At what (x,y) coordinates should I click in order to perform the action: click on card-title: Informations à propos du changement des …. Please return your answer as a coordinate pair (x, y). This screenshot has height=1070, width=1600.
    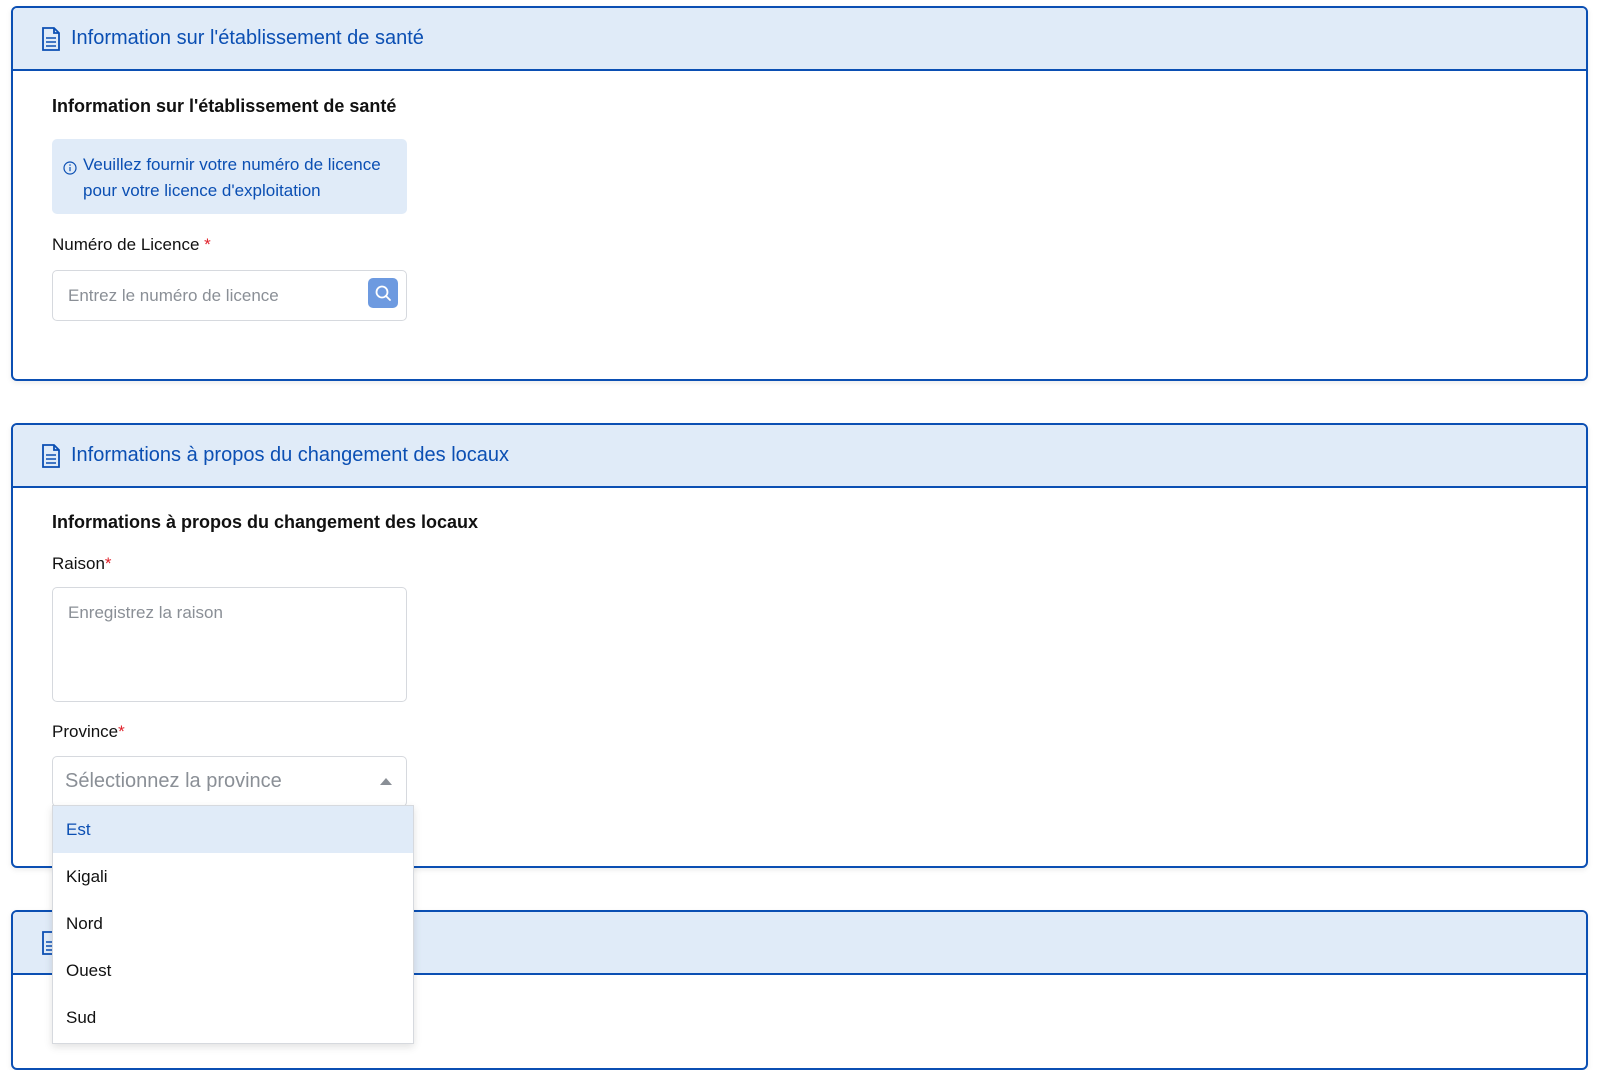
    Looking at the image, I should click on (290, 455).